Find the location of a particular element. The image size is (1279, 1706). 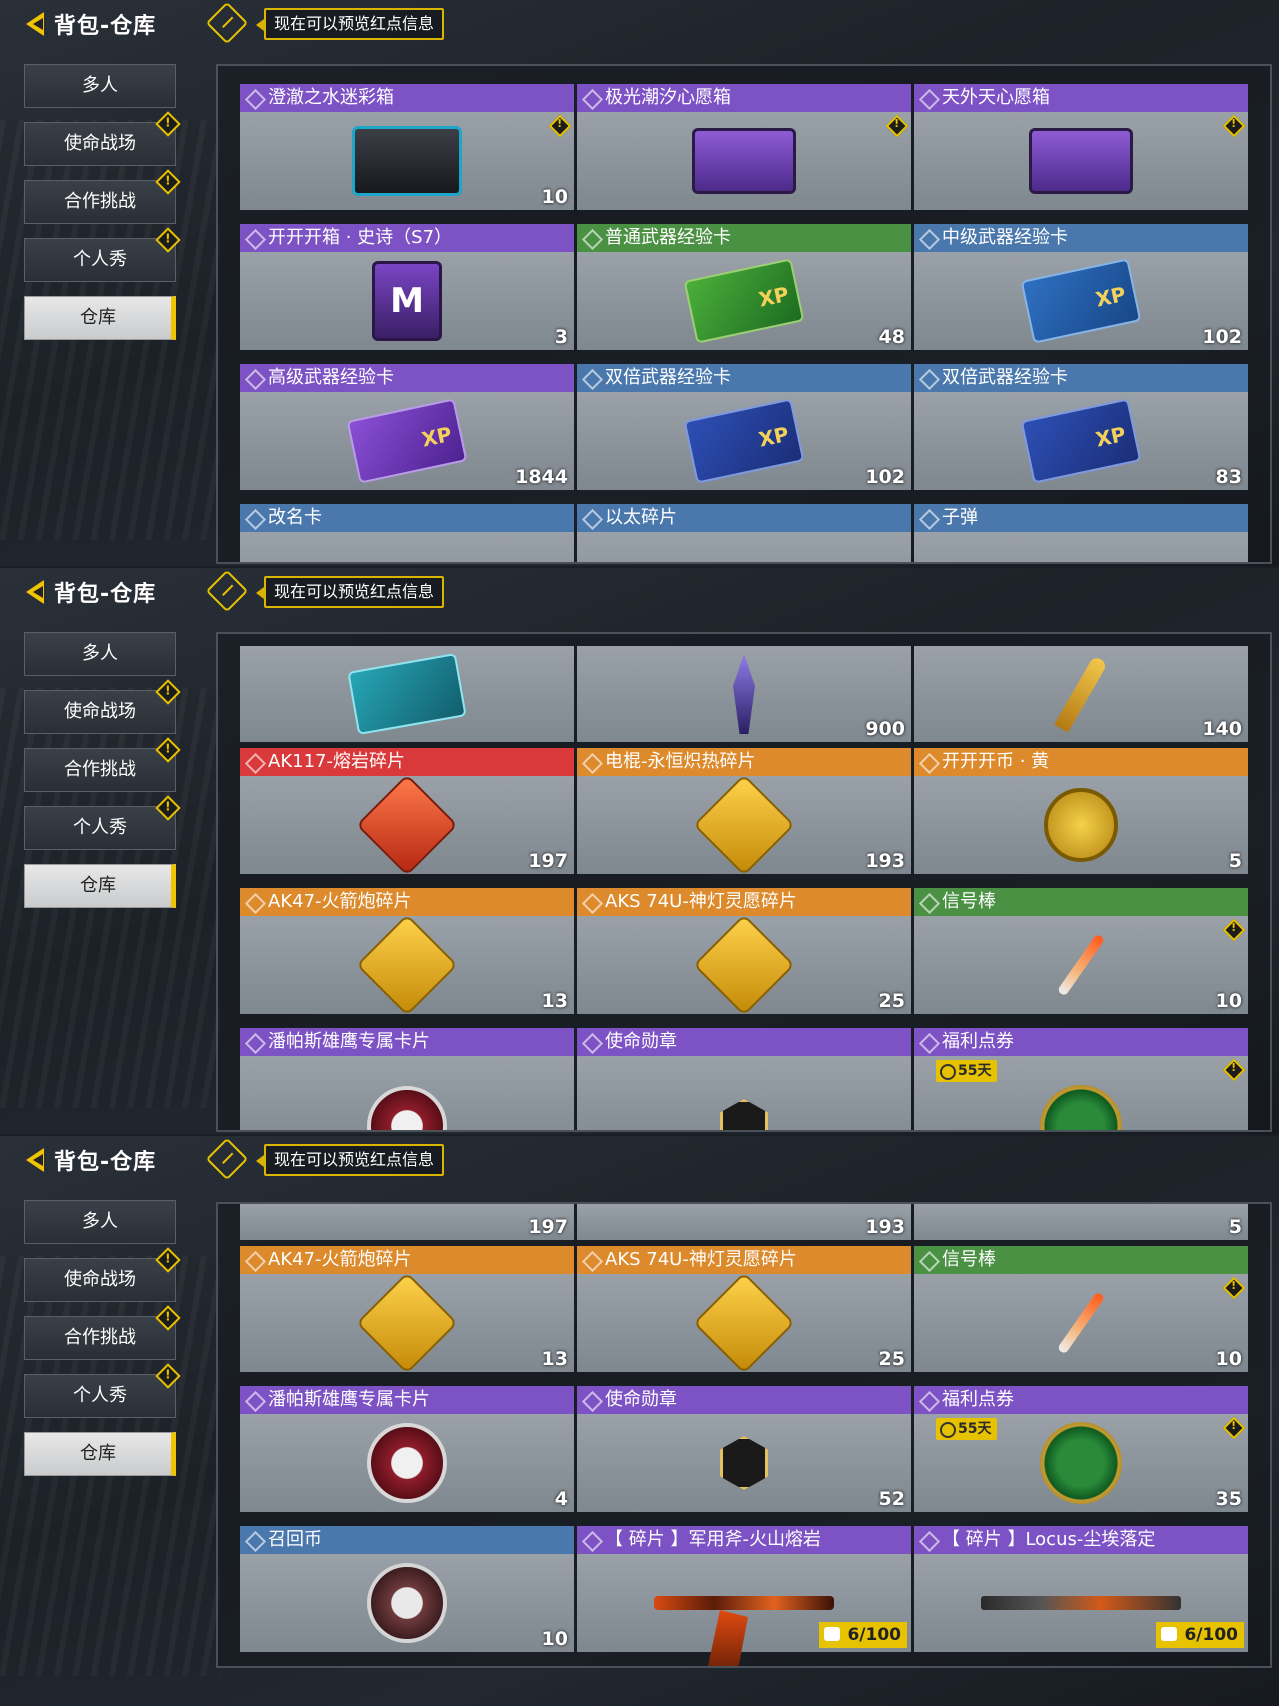

inventory-item: 900 is located at coordinates (744, 694).